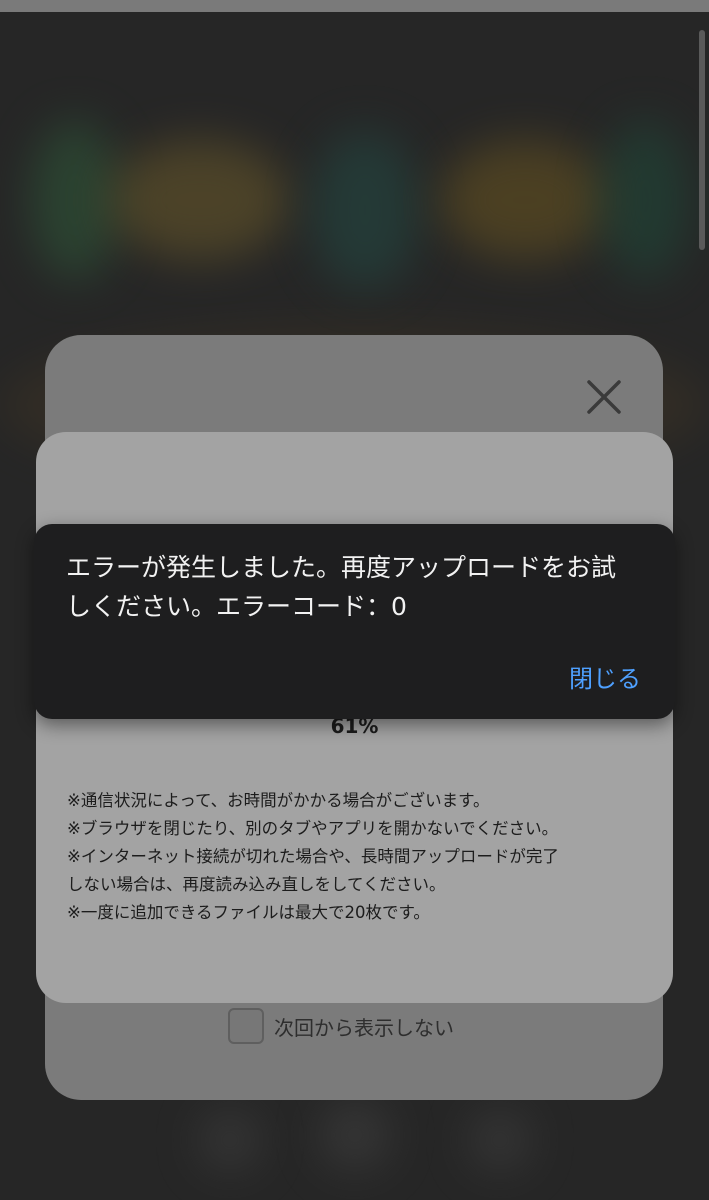  I want to click on upload-note: しない場合は、再度読み込み直しをしてください。, so click(256, 884).